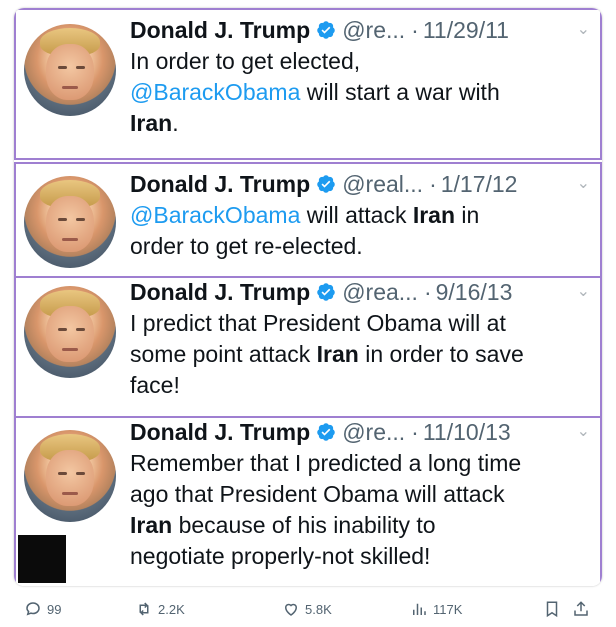 Image resolution: width=616 pixels, height=627 pixels. I want to click on tweet-action-bar: 99 2.2K 5.8K 117K, so click(308, 610).